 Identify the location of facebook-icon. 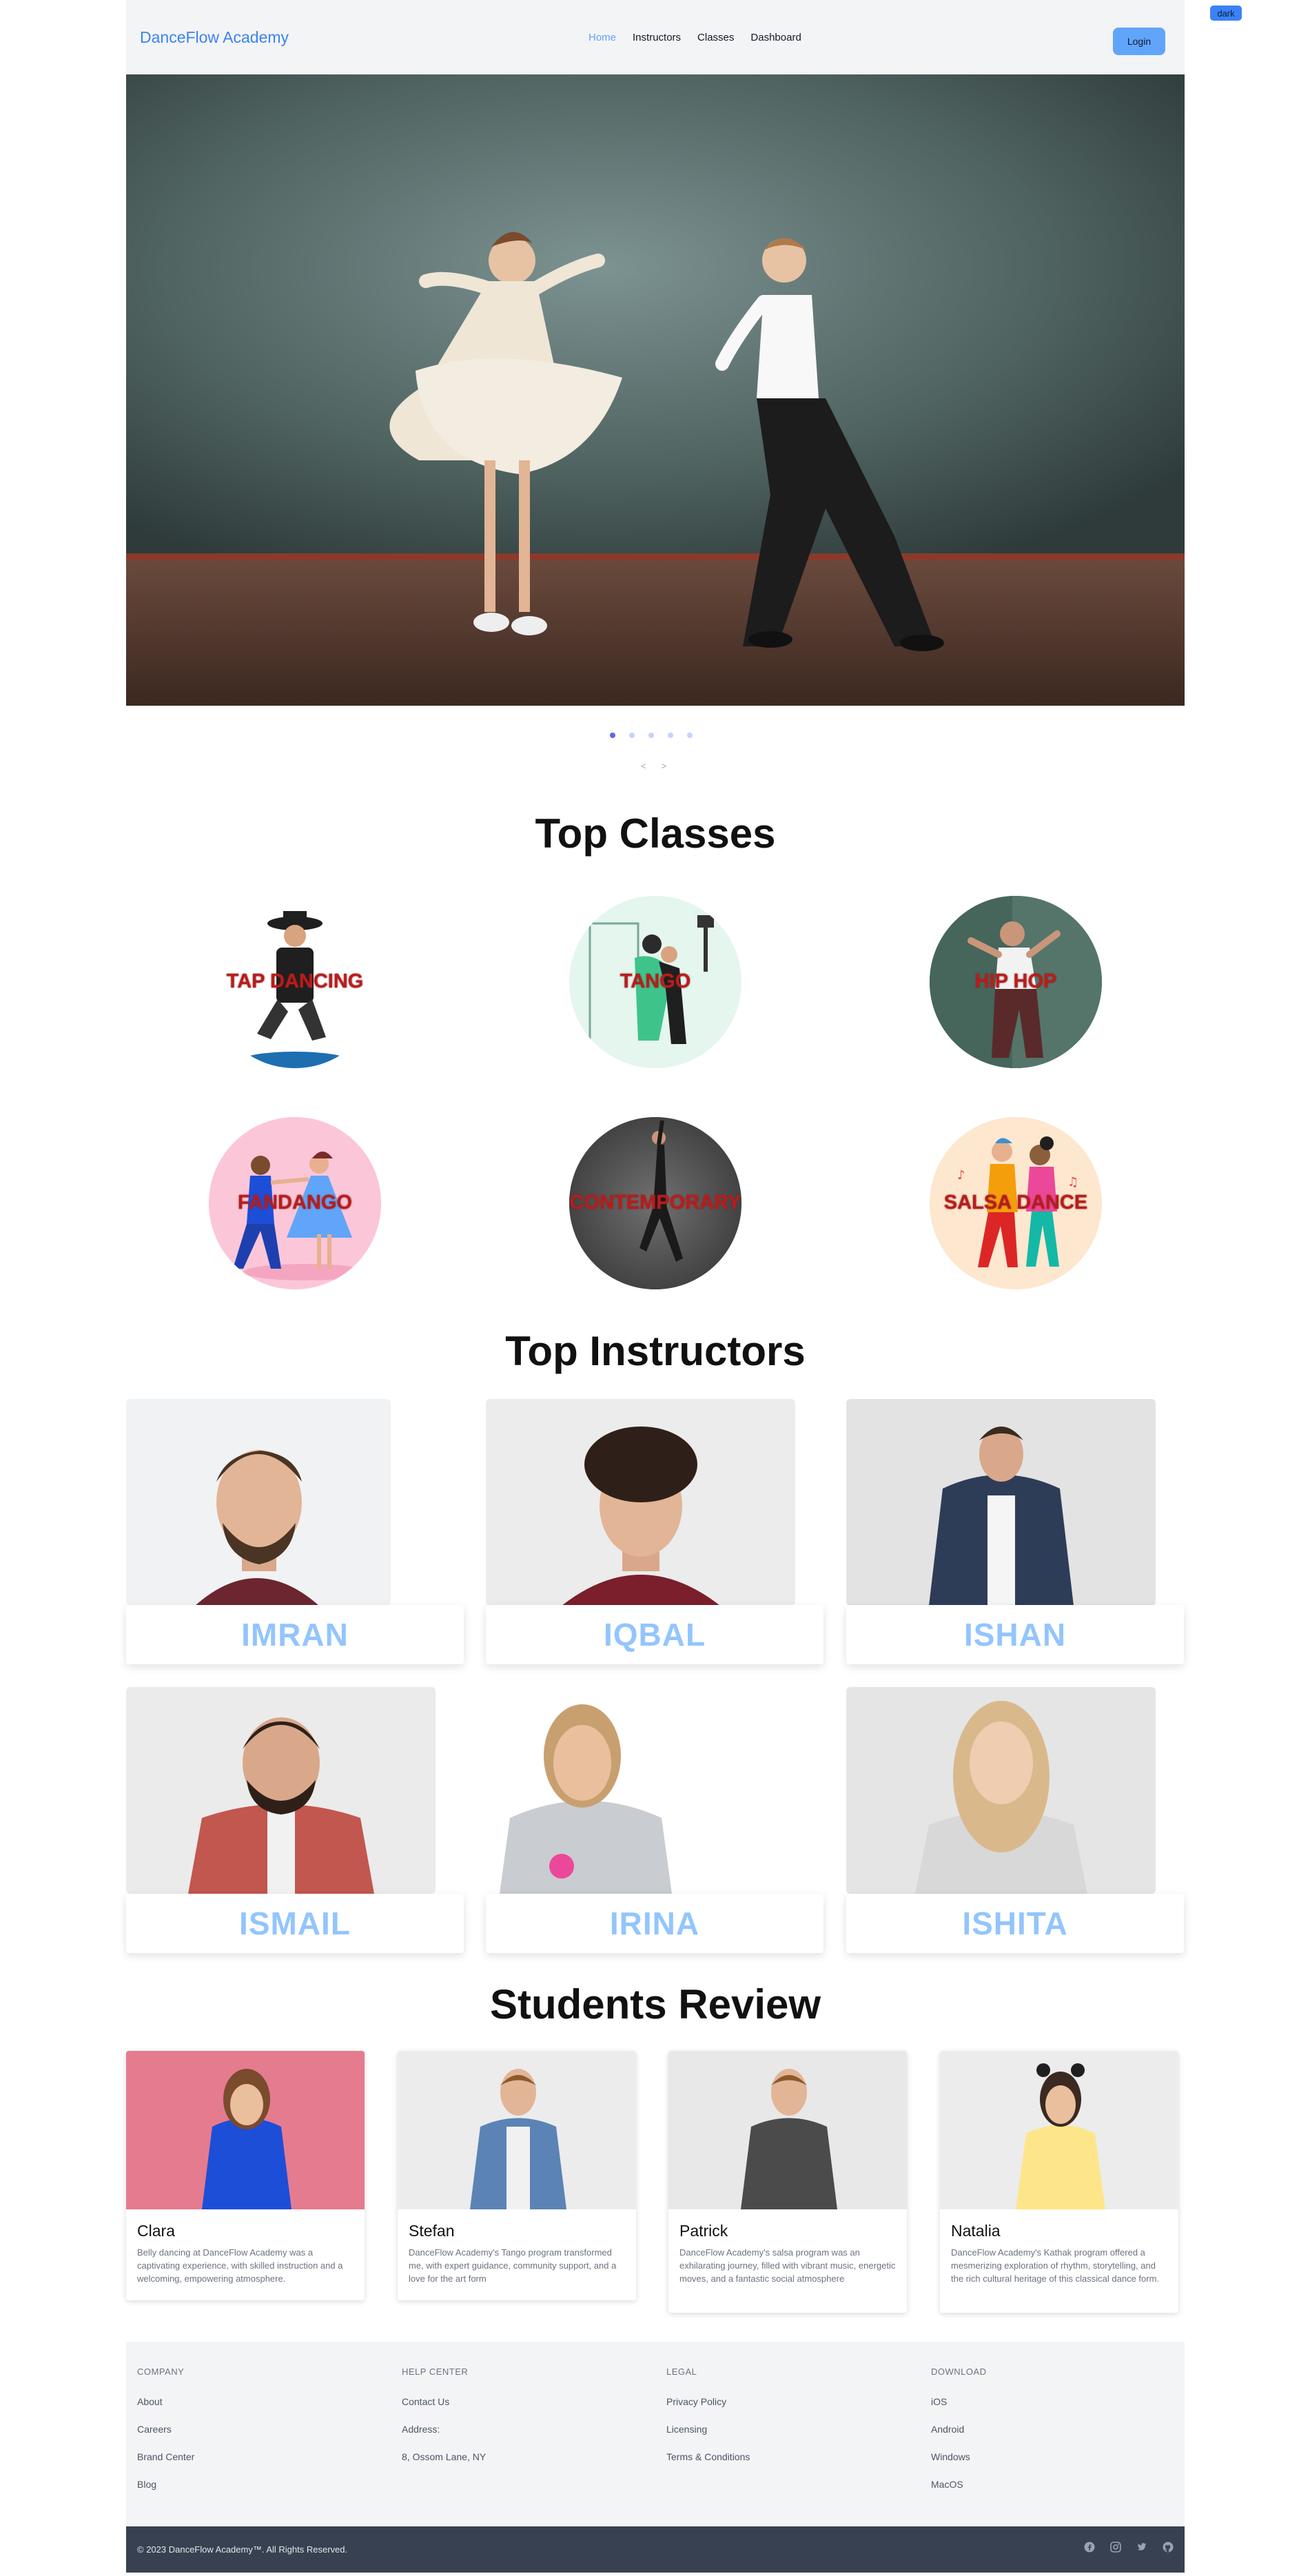
(1089, 2547).